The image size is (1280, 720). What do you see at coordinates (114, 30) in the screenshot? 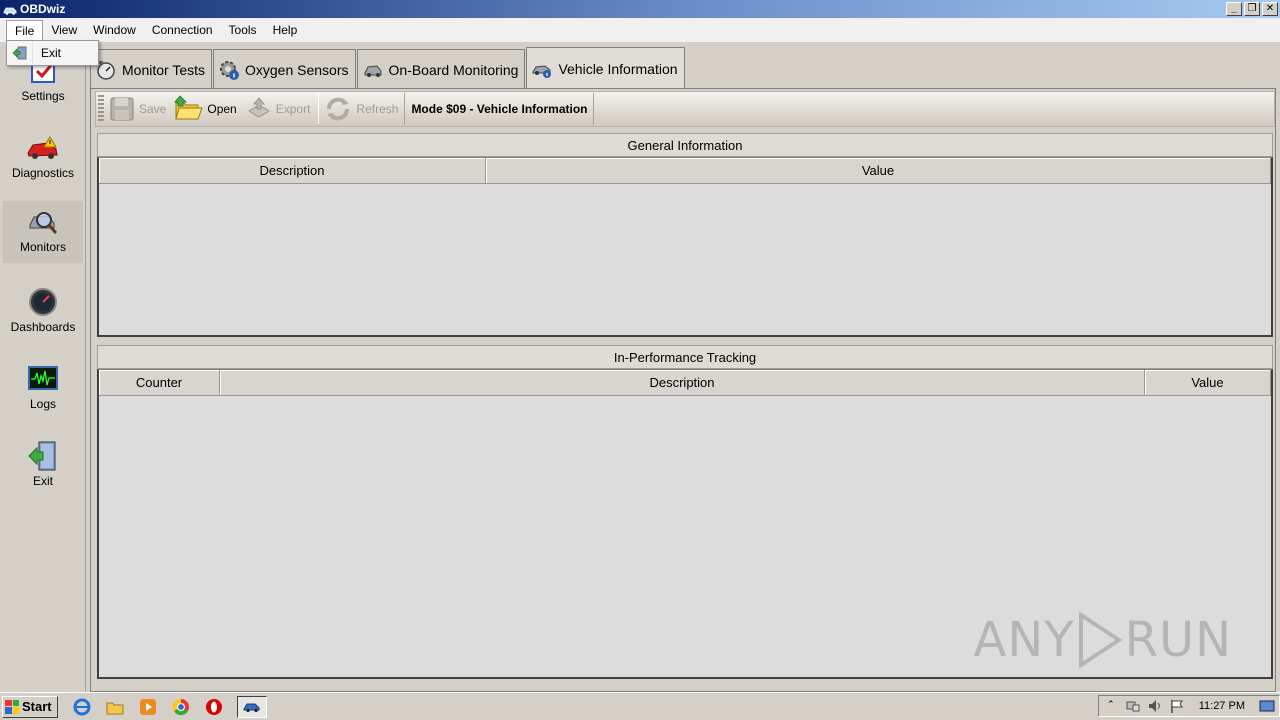
I see `menu-window: Window` at bounding box center [114, 30].